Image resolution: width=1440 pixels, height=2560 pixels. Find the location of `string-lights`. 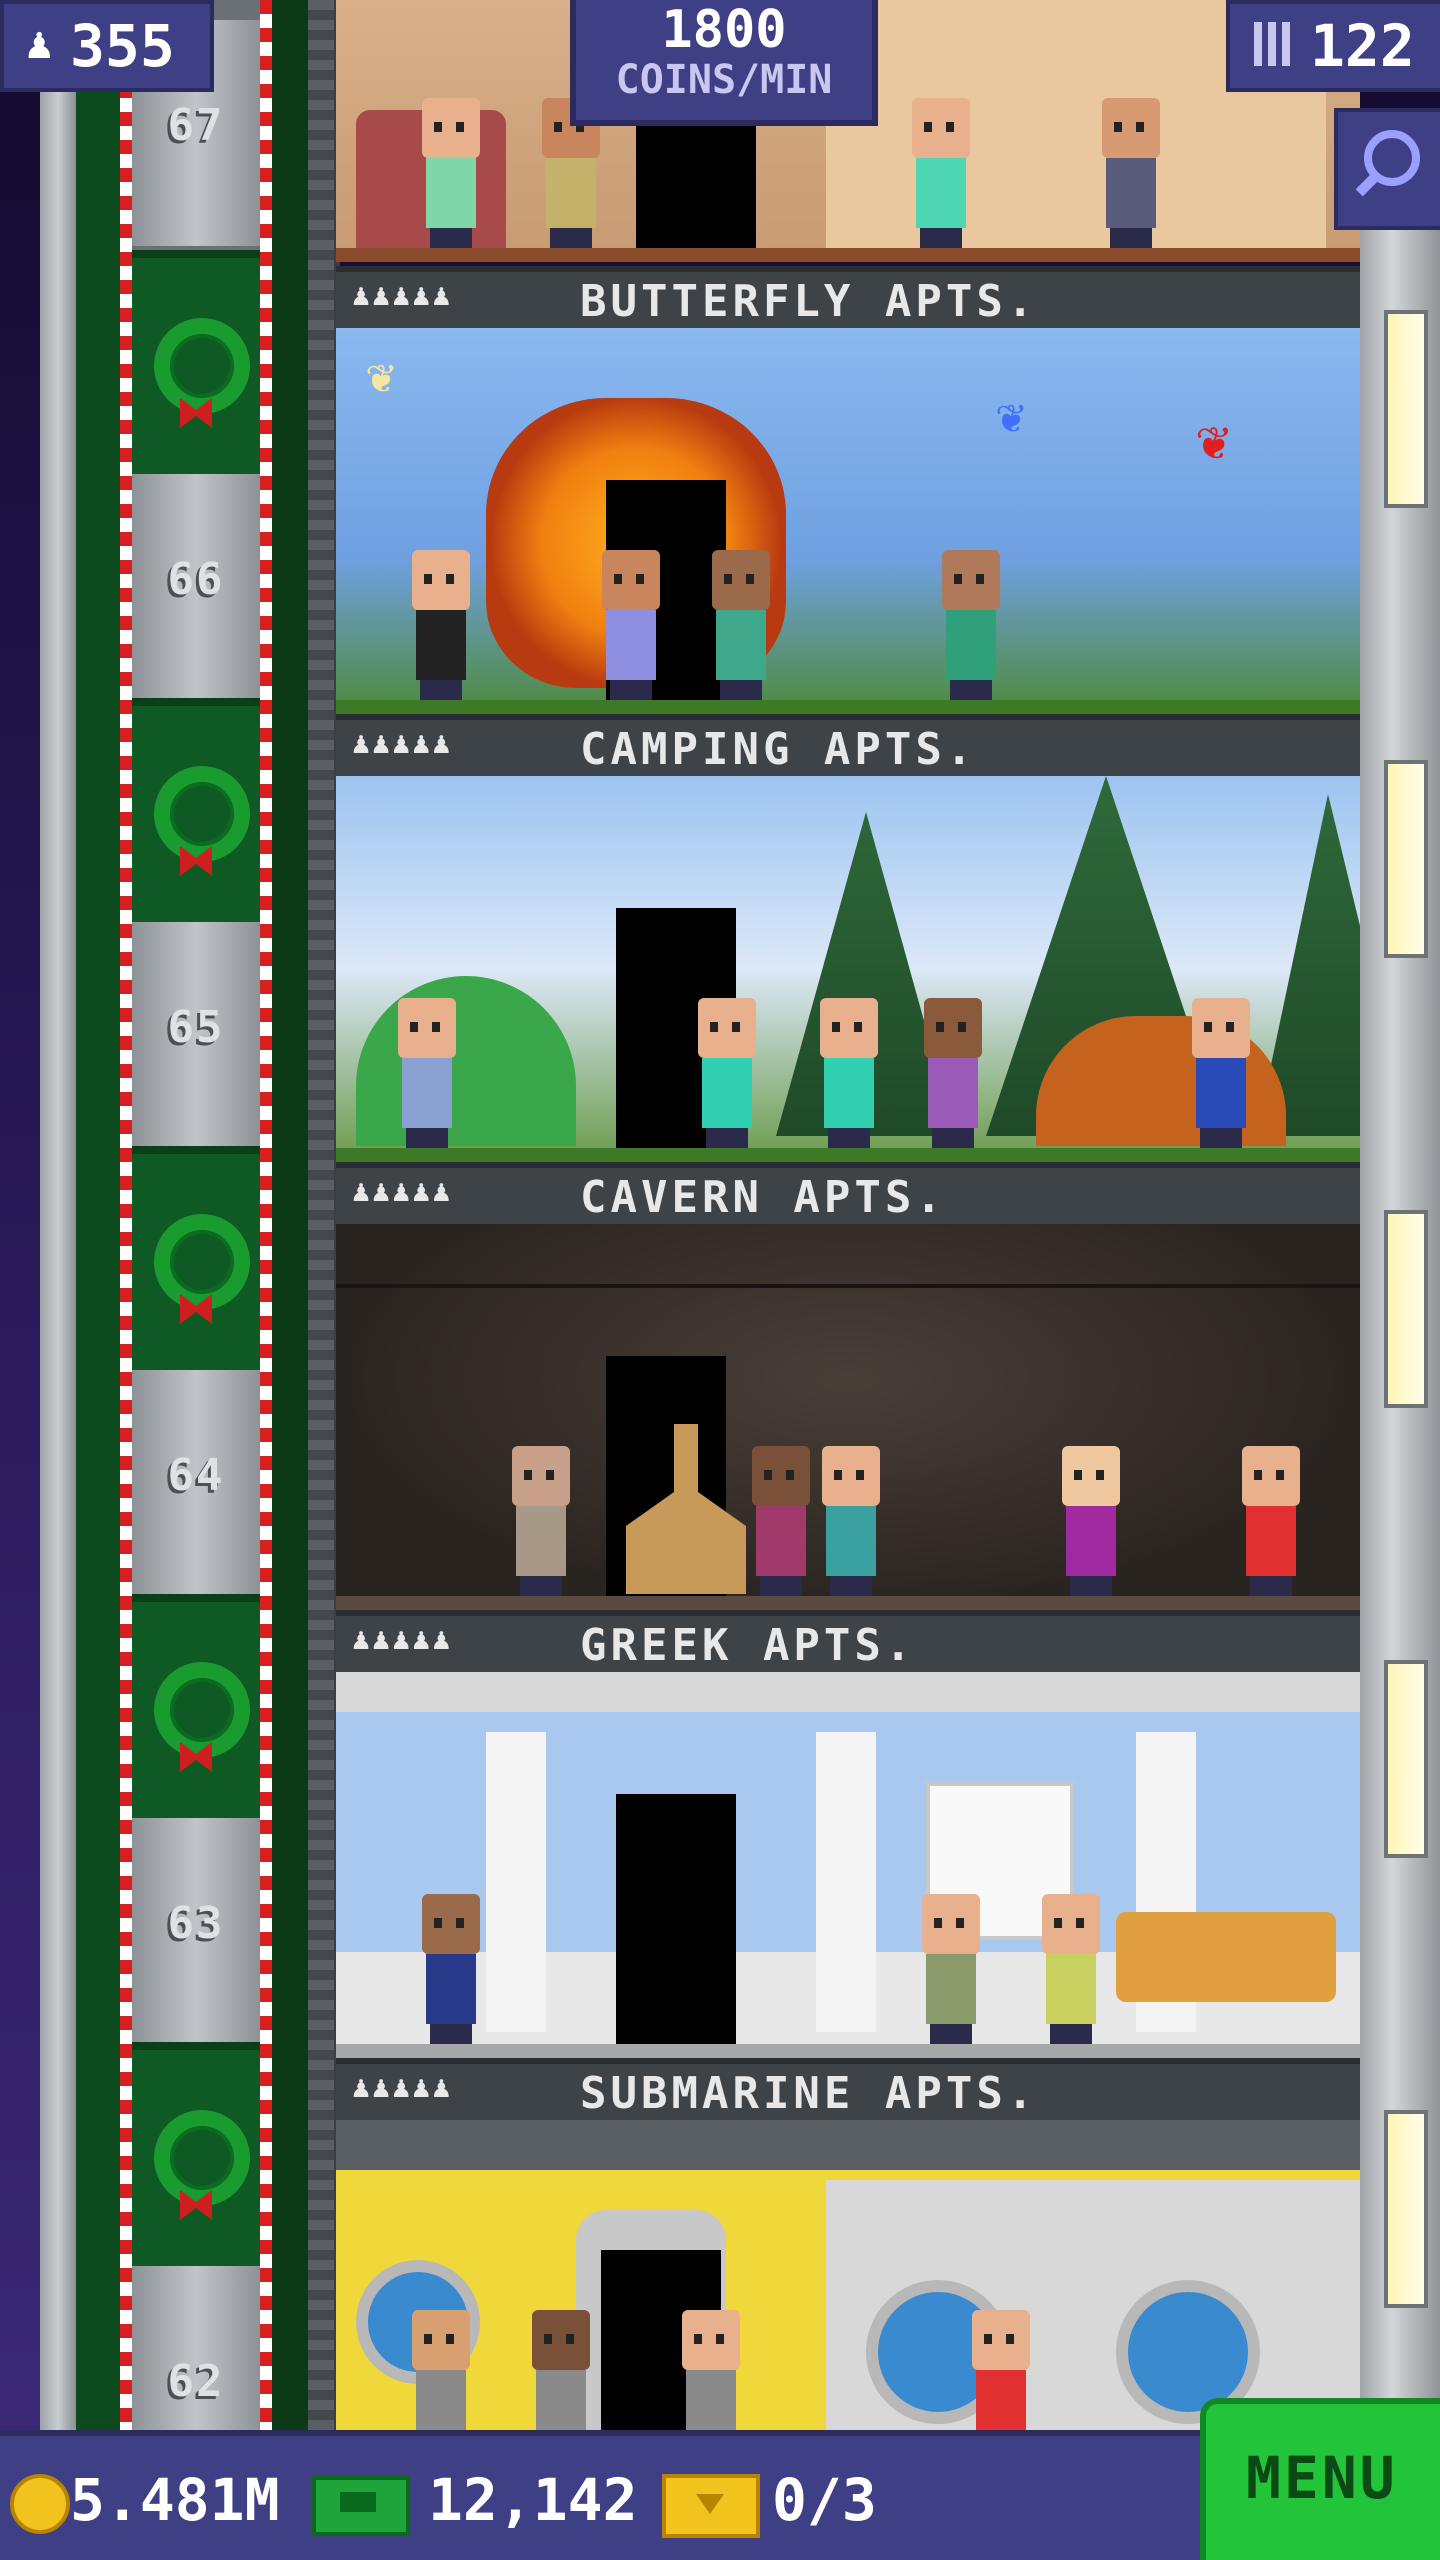

string-lights is located at coordinates (848, 1286).